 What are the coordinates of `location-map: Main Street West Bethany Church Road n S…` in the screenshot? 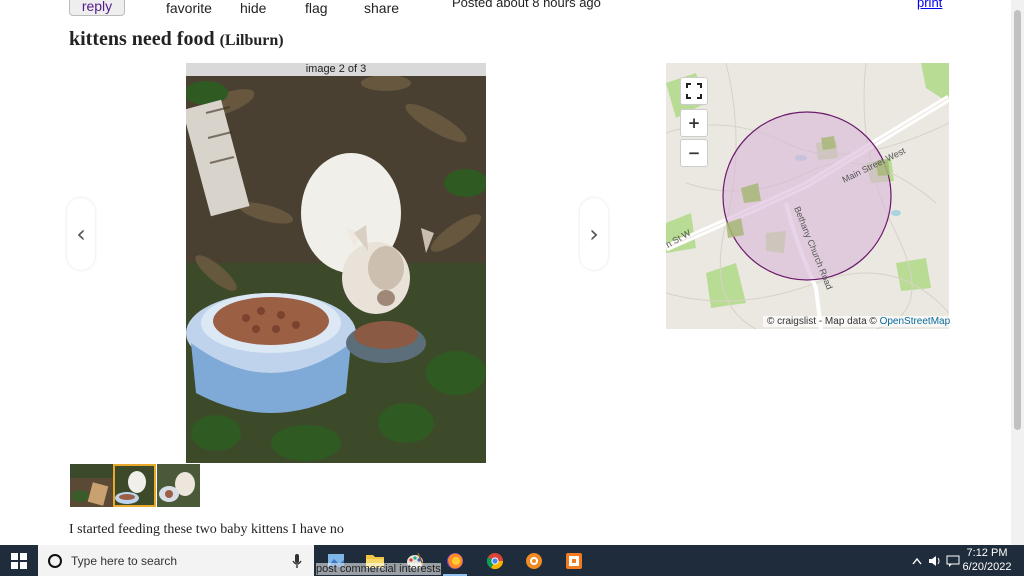 It's located at (807, 196).